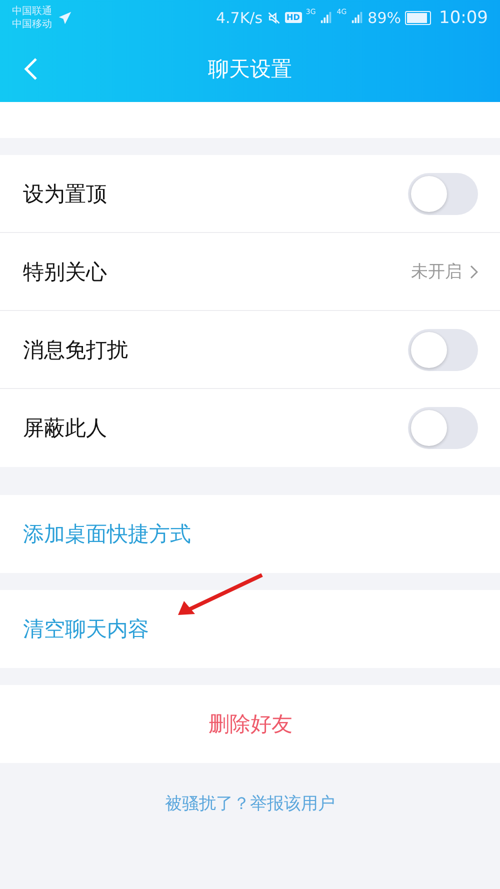  What do you see at coordinates (31, 69) in the screenshot?
I see `back-icon` at bounding box center [31, 69].